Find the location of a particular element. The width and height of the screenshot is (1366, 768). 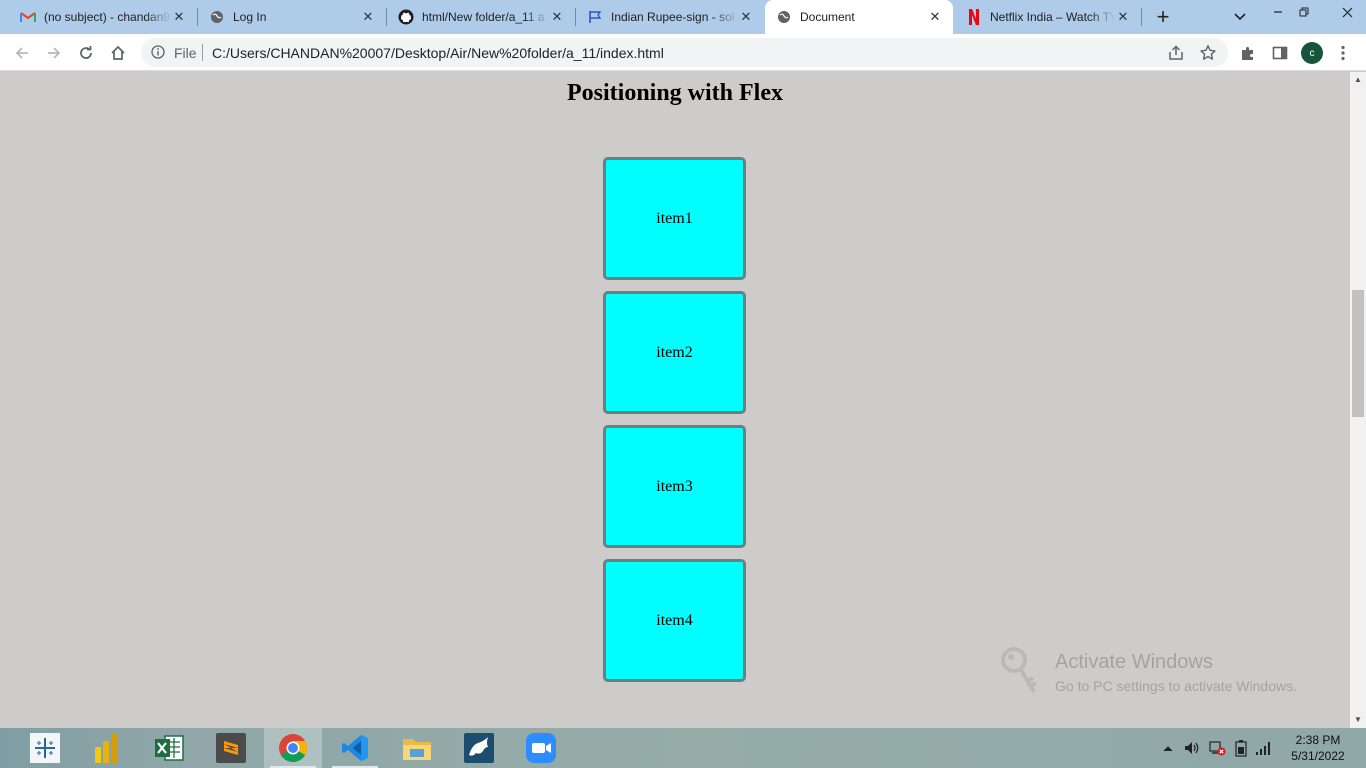

address-divider is located at coordinates (202, 52).